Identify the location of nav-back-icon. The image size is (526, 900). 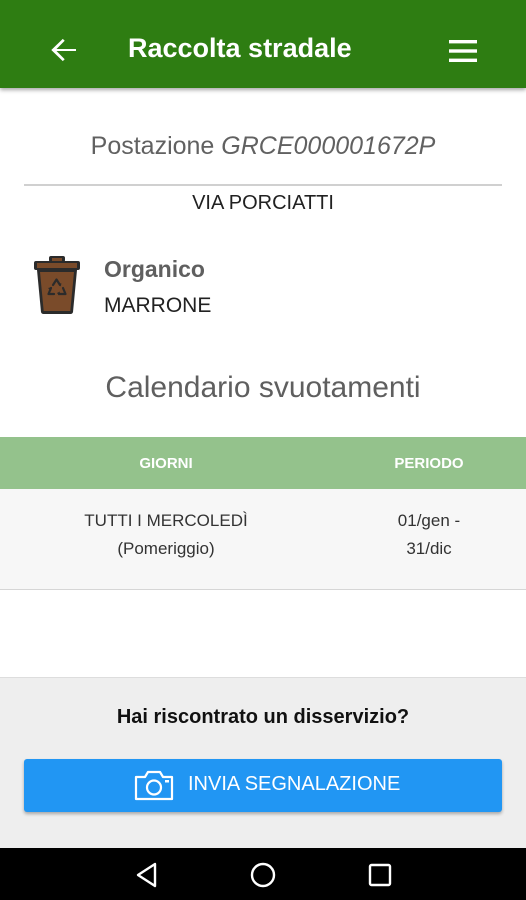
(147, 875).